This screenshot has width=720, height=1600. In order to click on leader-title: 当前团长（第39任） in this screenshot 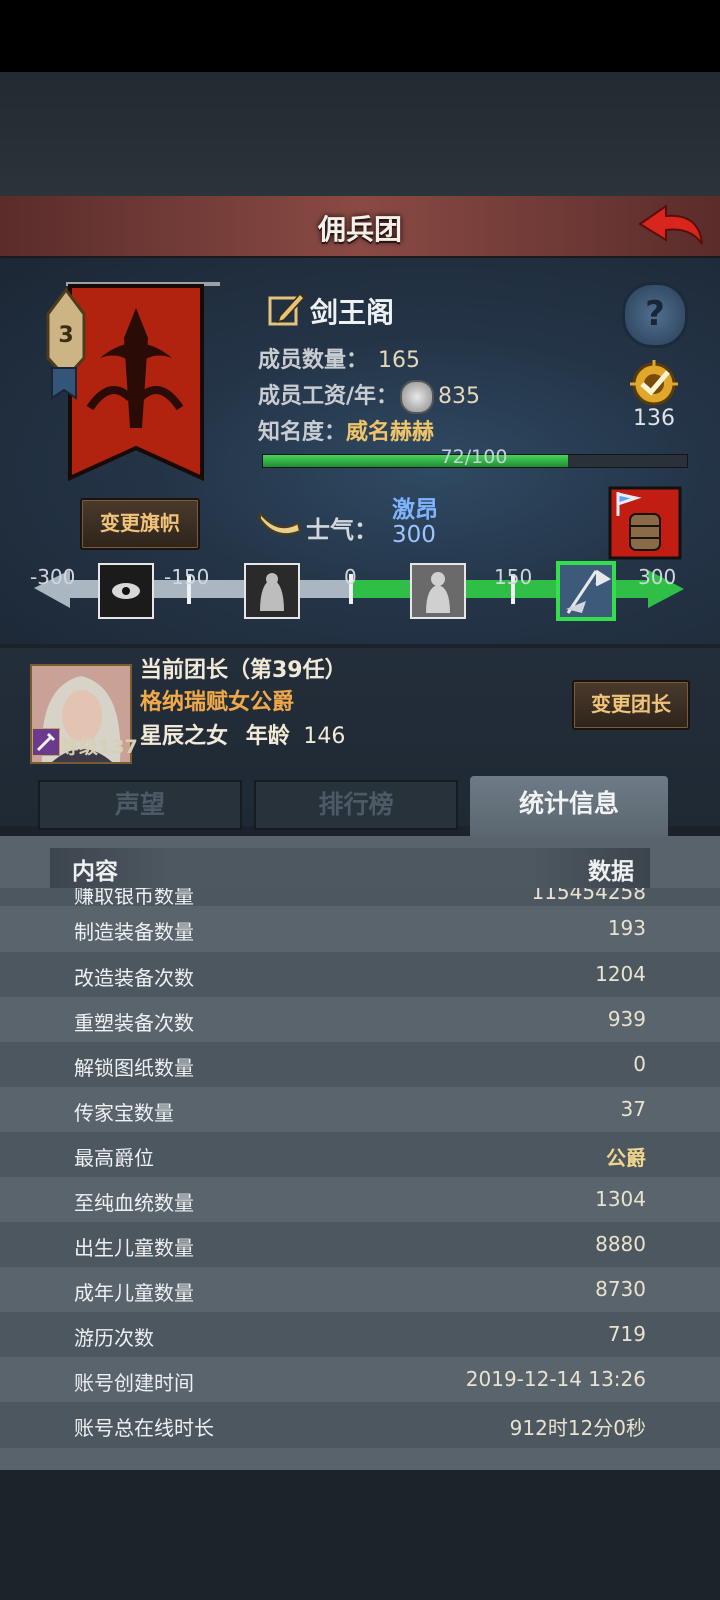, I will do `click(243, 670)`.